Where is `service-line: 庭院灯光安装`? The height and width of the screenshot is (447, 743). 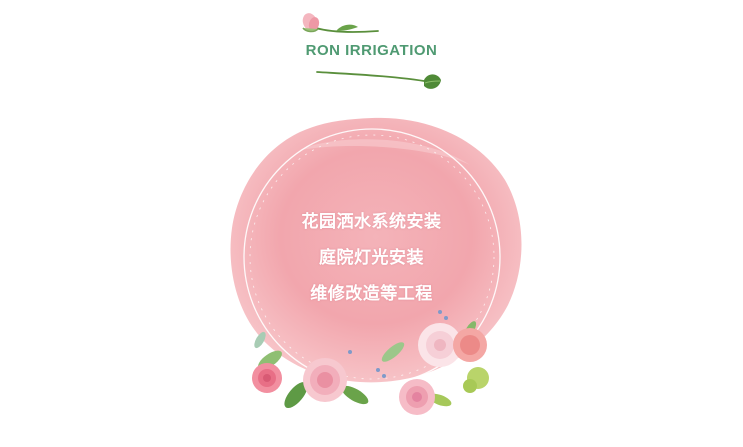 service-line: 庭院灯光安装 is located at coordinates (371, 258).